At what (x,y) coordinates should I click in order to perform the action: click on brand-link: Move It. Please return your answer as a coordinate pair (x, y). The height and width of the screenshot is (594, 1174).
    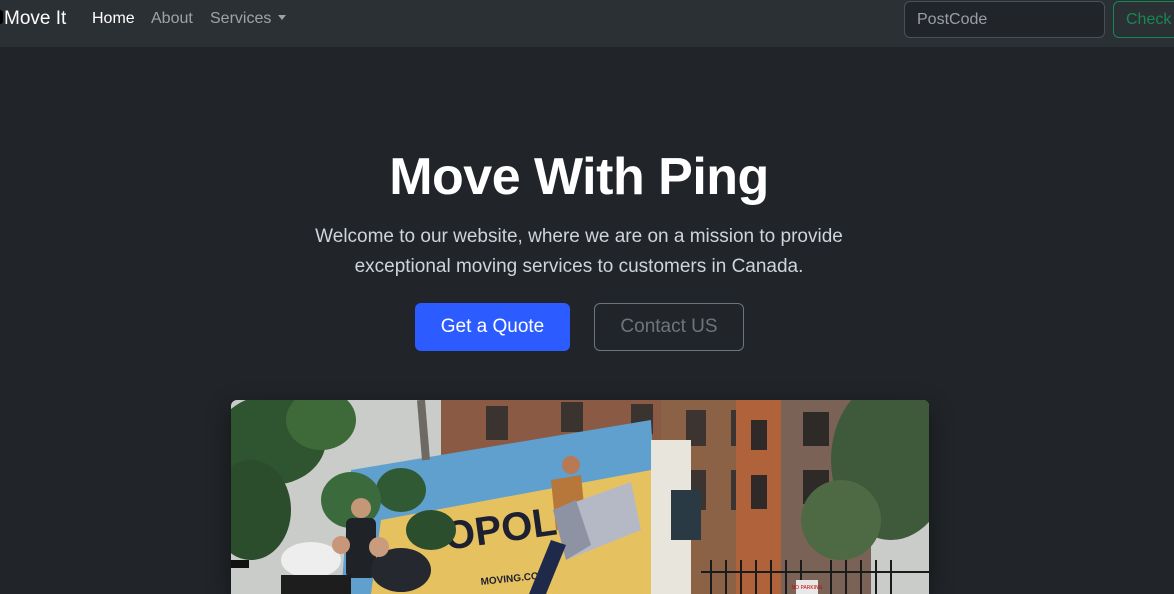
    Looking at the image, I should click on (35, 19).